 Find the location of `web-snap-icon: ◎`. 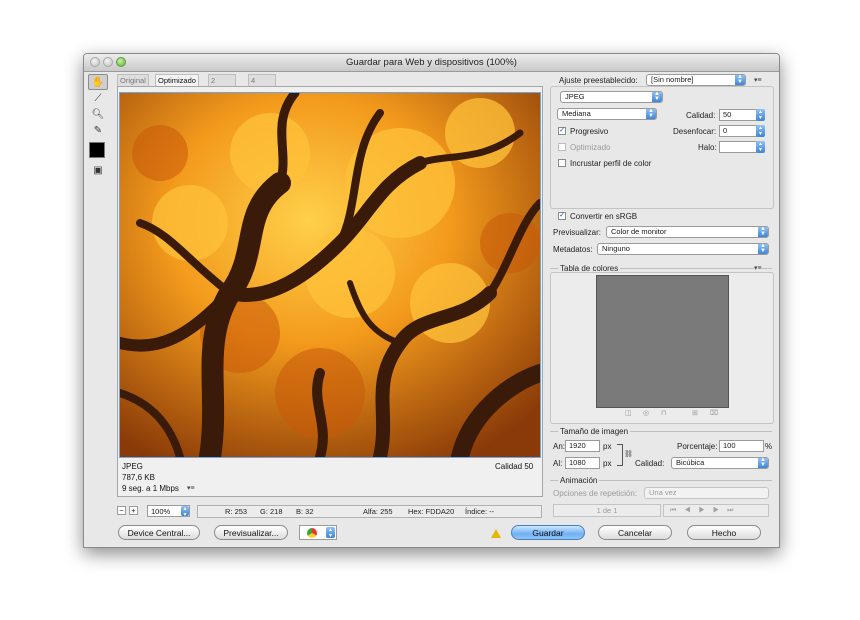

web-snap-icon: ◎ is located at coordinates (646, 413).